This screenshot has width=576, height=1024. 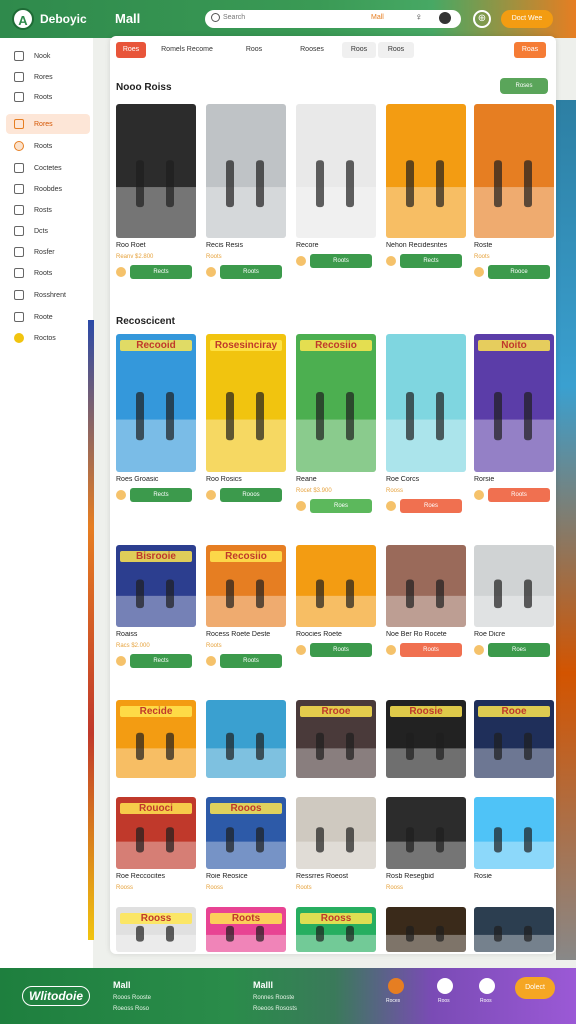 I want to click on product-image: Rouoci, so click(x=156, y=833).